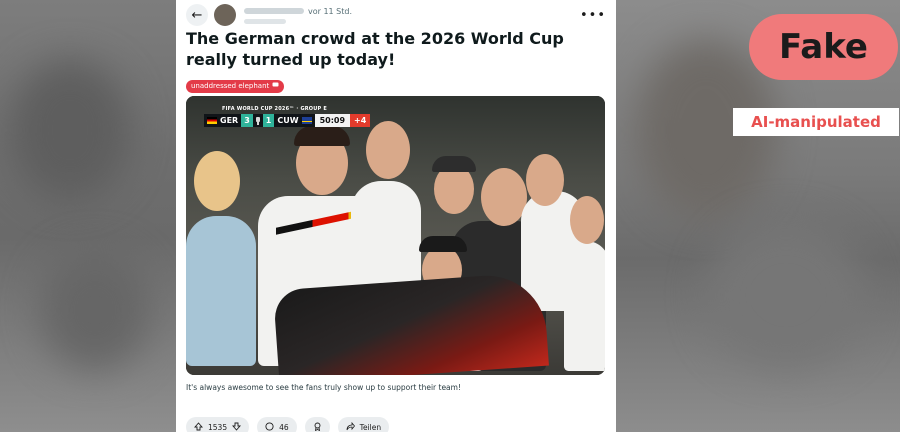  What do you see at coordinates (360, 120) in the screenshot?
I see `scoreboard-added-time: +4` at bounding box center [360, 120].